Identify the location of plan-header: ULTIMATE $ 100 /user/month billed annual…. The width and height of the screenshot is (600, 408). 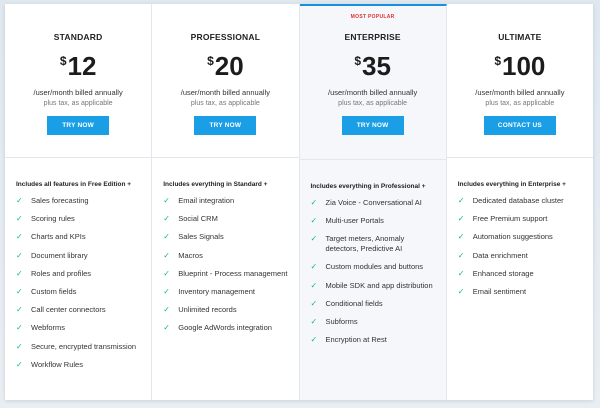
(519, 81).